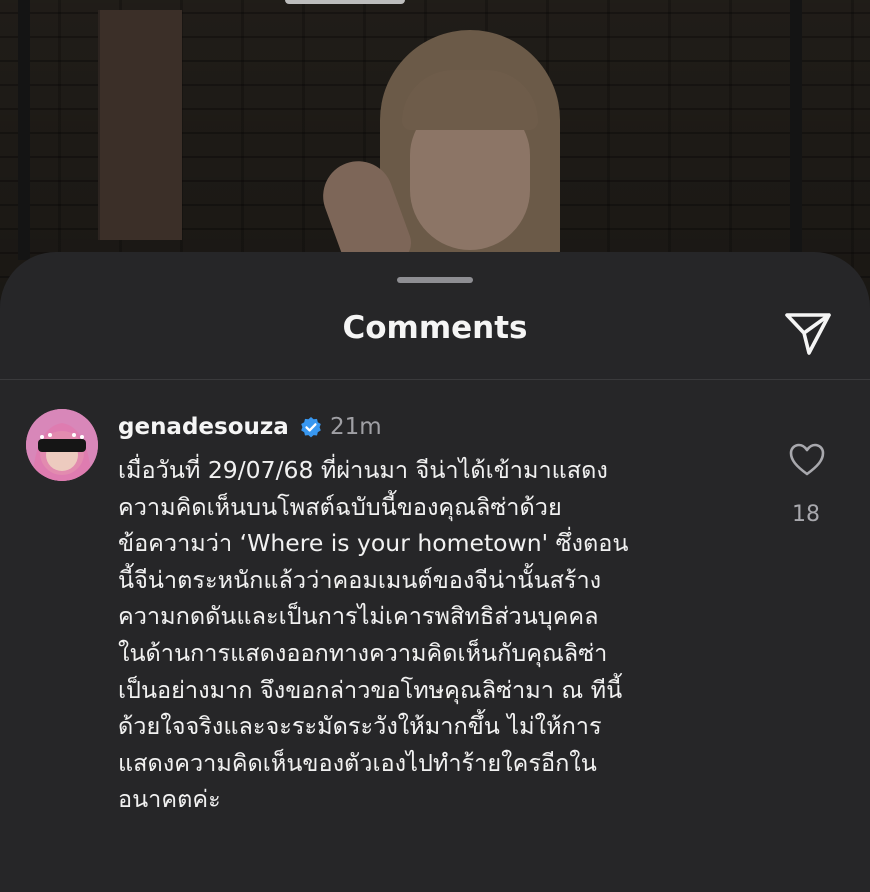 The height and width of the screenshot is (892, 870). What do you see at coordinates (169, 799) in the screenshot?
I see `comment-line: อนาคตค่ะ` at bounding box center [169, 799].